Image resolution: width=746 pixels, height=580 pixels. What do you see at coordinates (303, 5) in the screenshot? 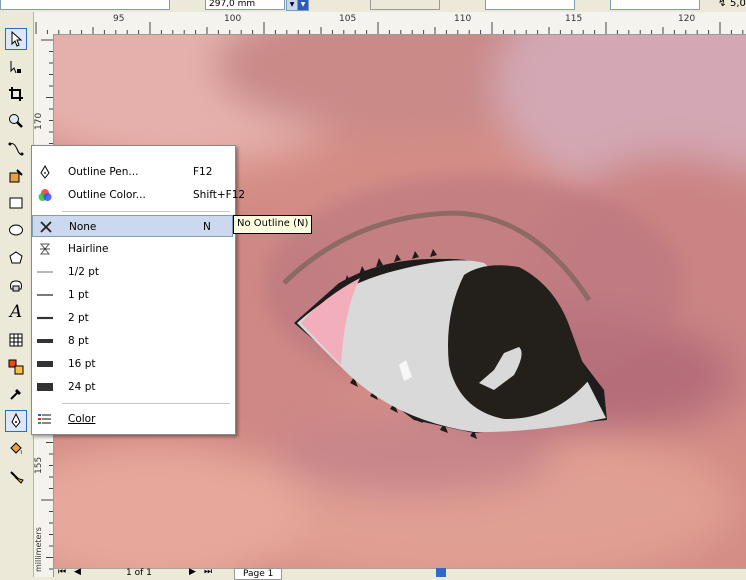
I see `page-height-dropdown: ▼` at bounding box center [303, 5].